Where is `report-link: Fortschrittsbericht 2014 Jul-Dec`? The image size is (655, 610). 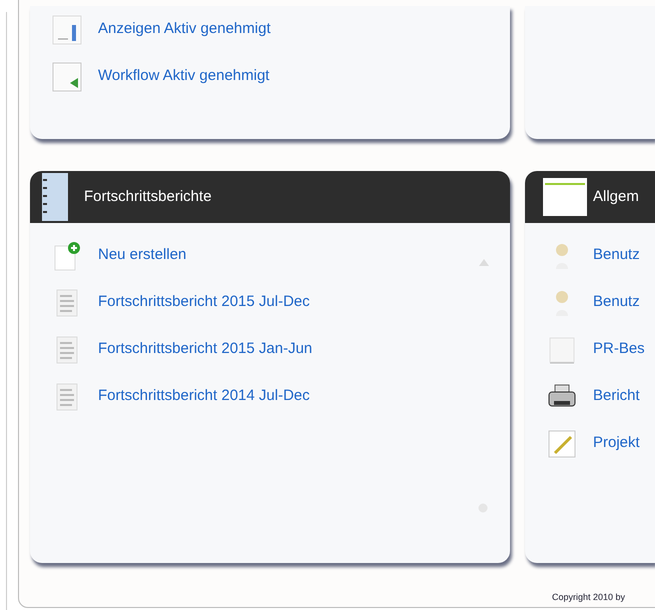
report-link: Fortschrittsbericht 2014 Jul-Dec is located at coordinates (204, 396).